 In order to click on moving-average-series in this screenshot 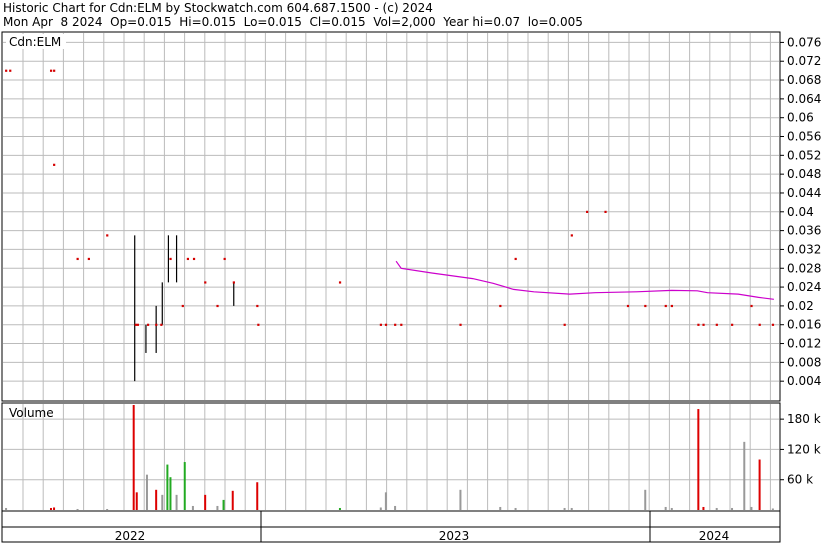, I will do `click(584, 280)`.